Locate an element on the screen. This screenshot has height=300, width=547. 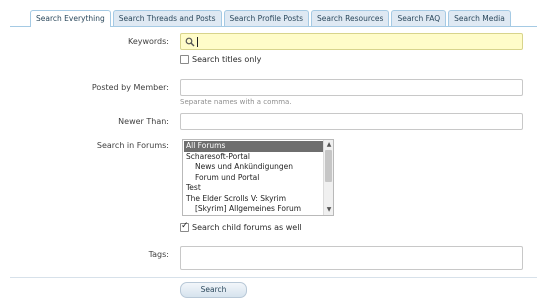
keywords-input is located at coordinates (351, 41).